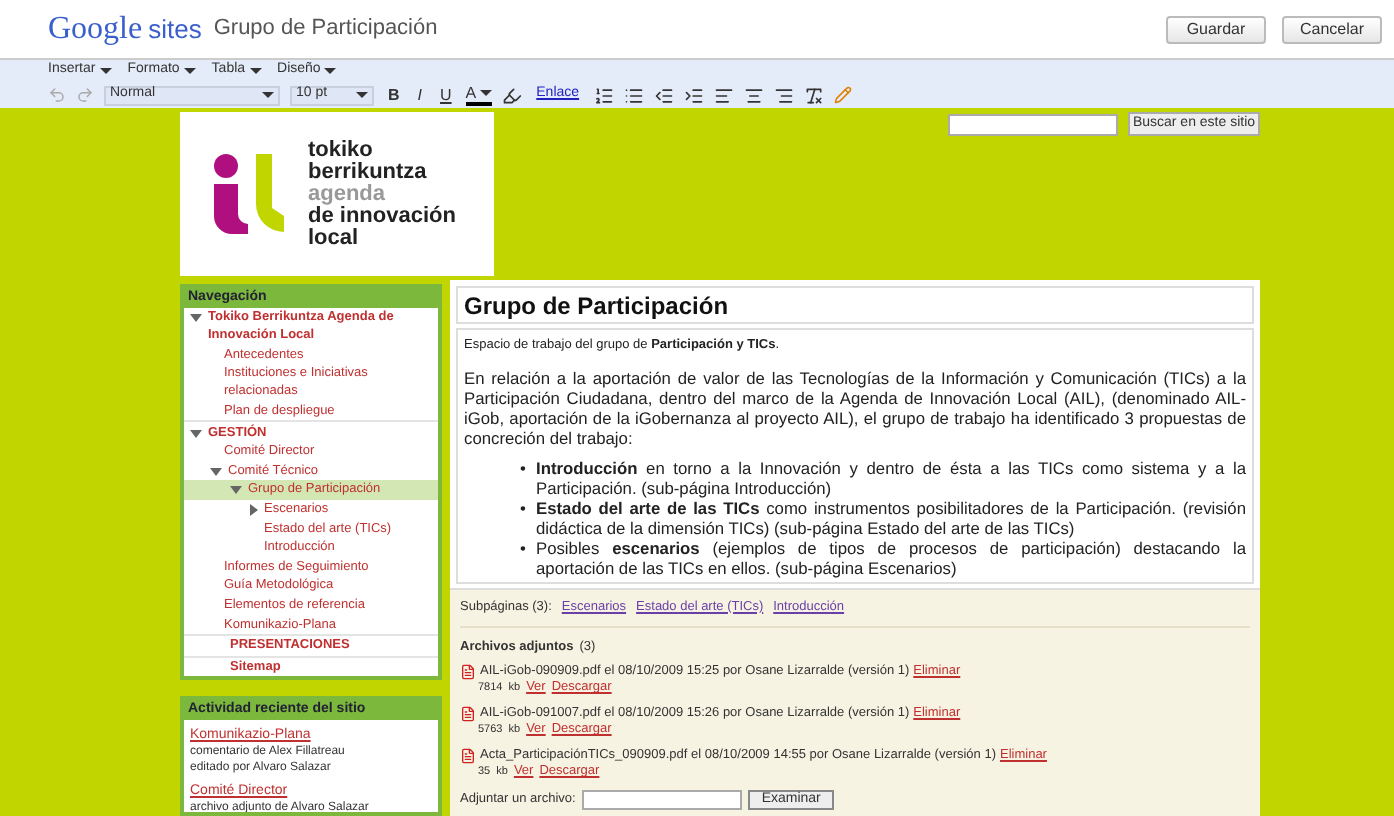  What do you see at coordinates (341, 150) in the screenshot?
I see `logo-text: tokiko` at bounding box center [341, 150].